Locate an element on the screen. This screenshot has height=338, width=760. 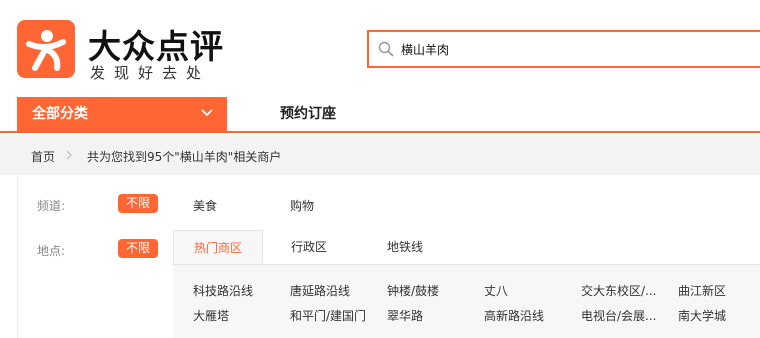
channel-unlimited-tag: 不限 is located at coordinates (138, 203).